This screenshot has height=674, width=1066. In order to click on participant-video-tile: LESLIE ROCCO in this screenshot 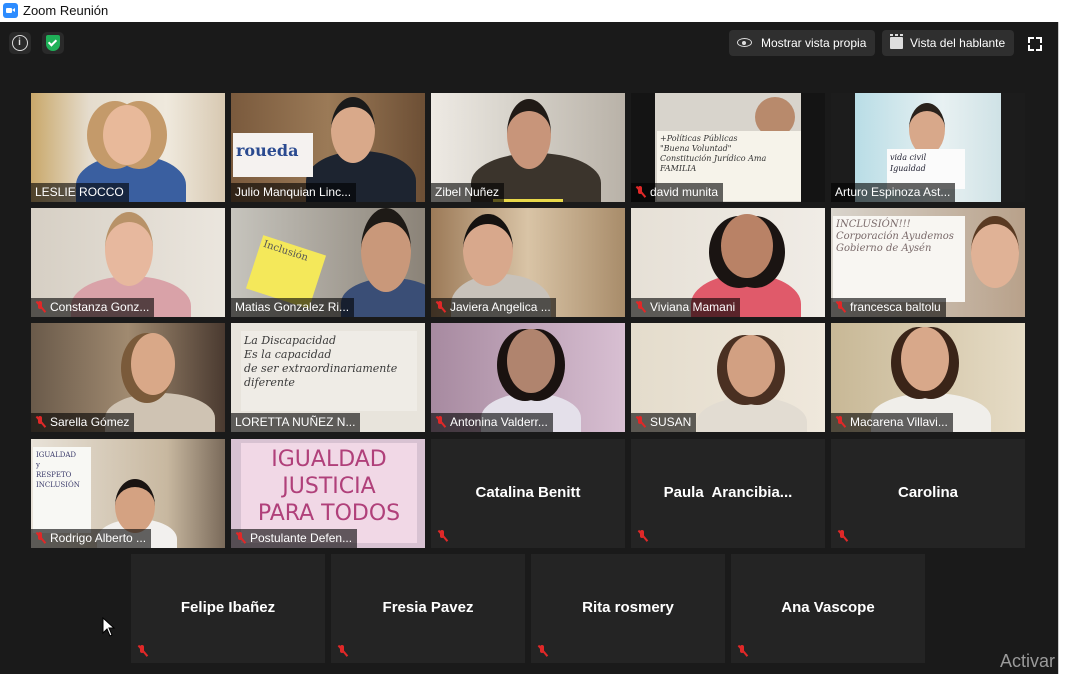, I will do `click(128, 147)`.